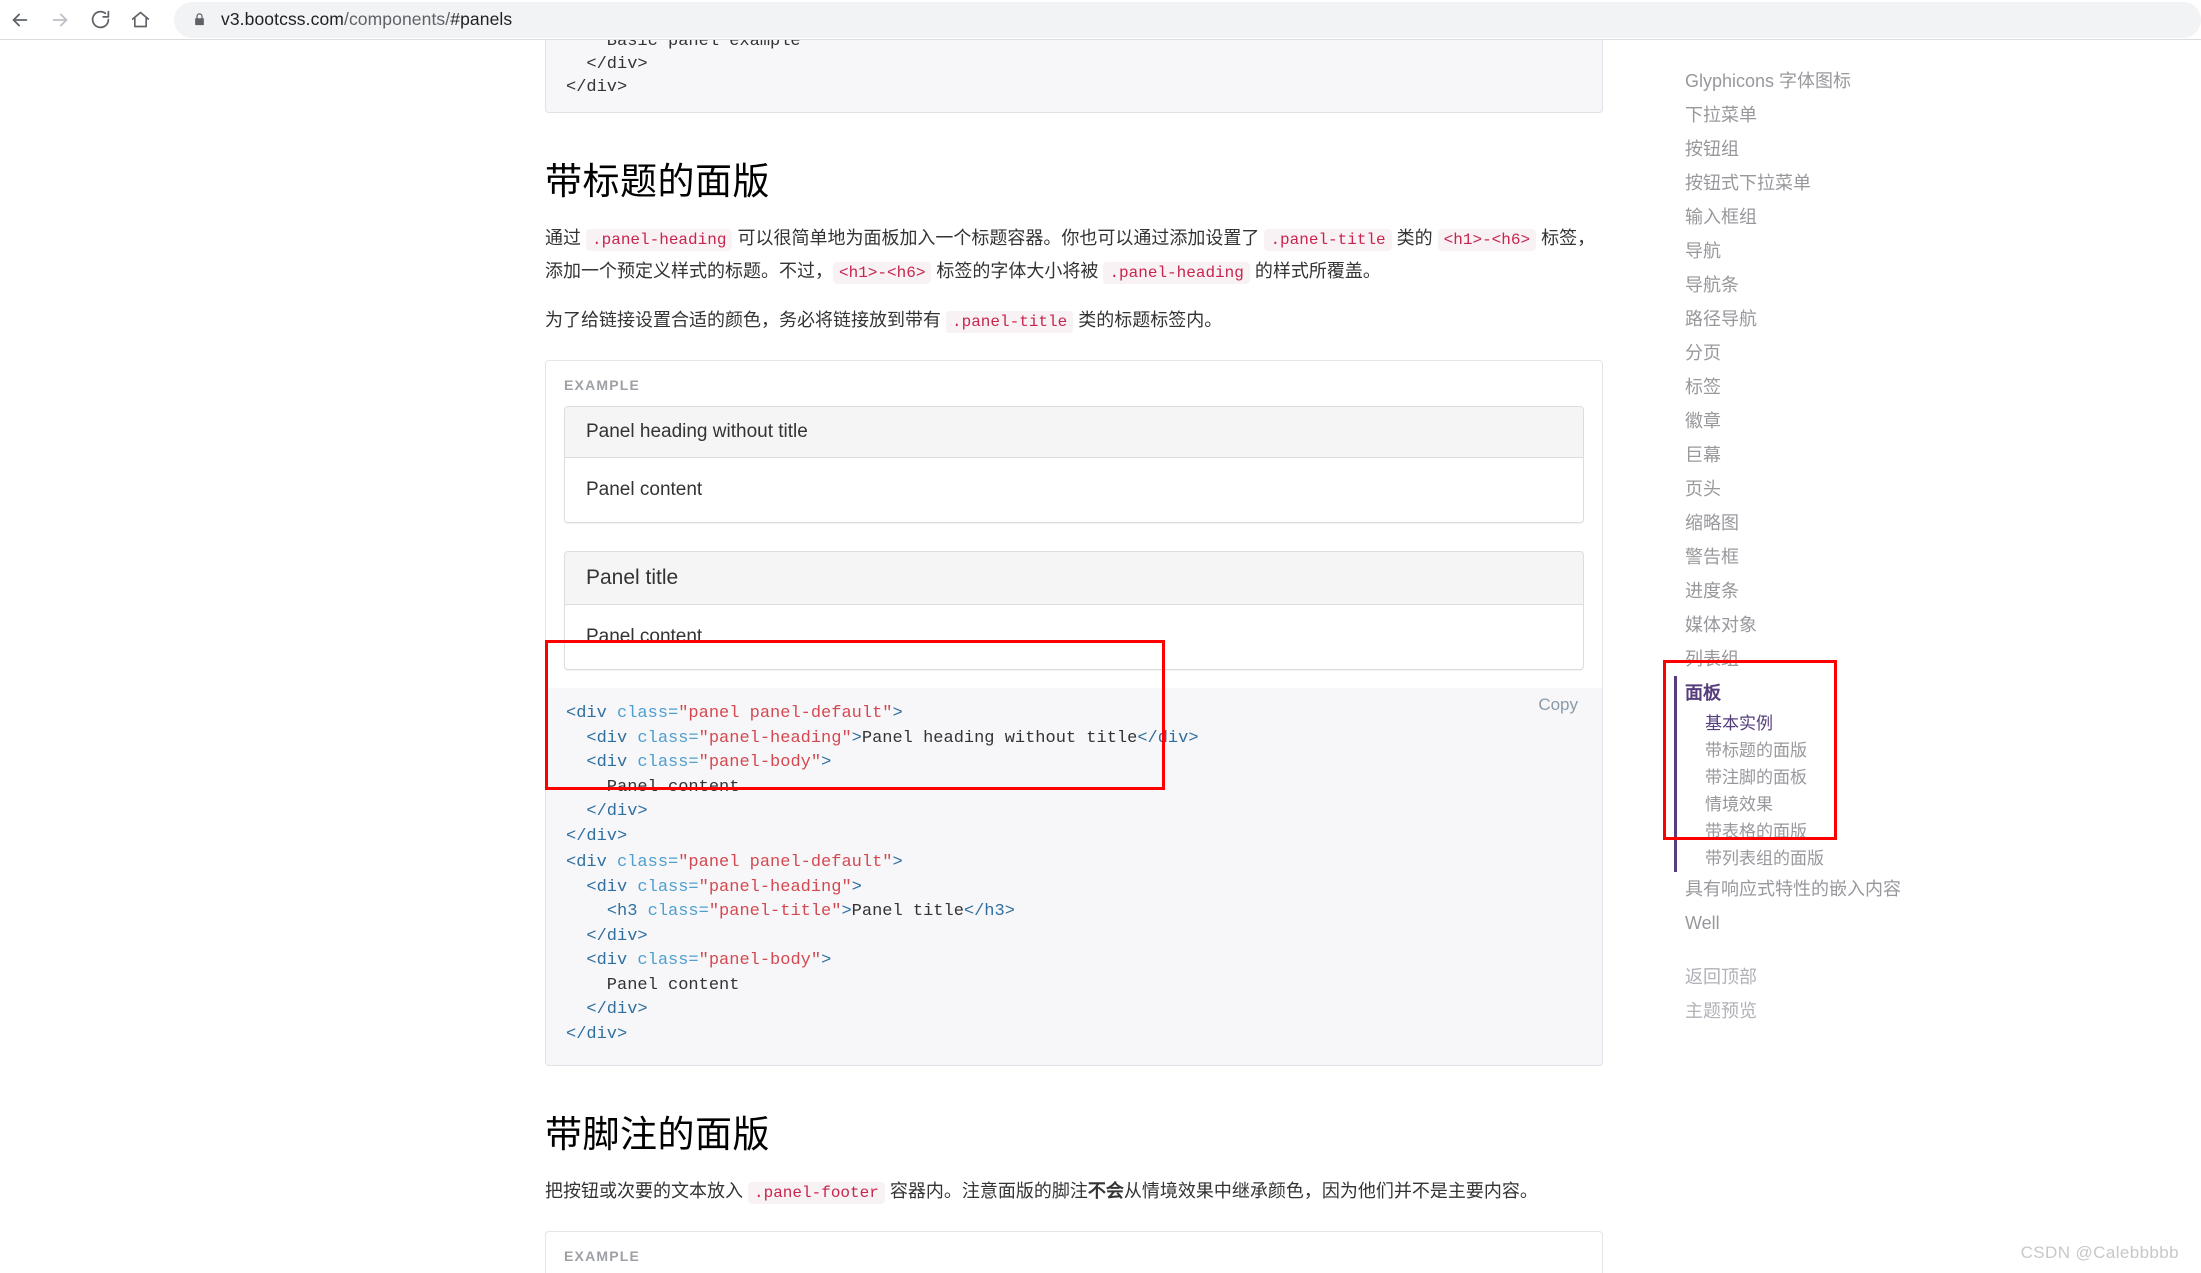 The image size is (2201, 1273). Describe the element at coordinates (1074, 578) in the screenshot. I see `panel-heading-with-title: Panel title` at that location.